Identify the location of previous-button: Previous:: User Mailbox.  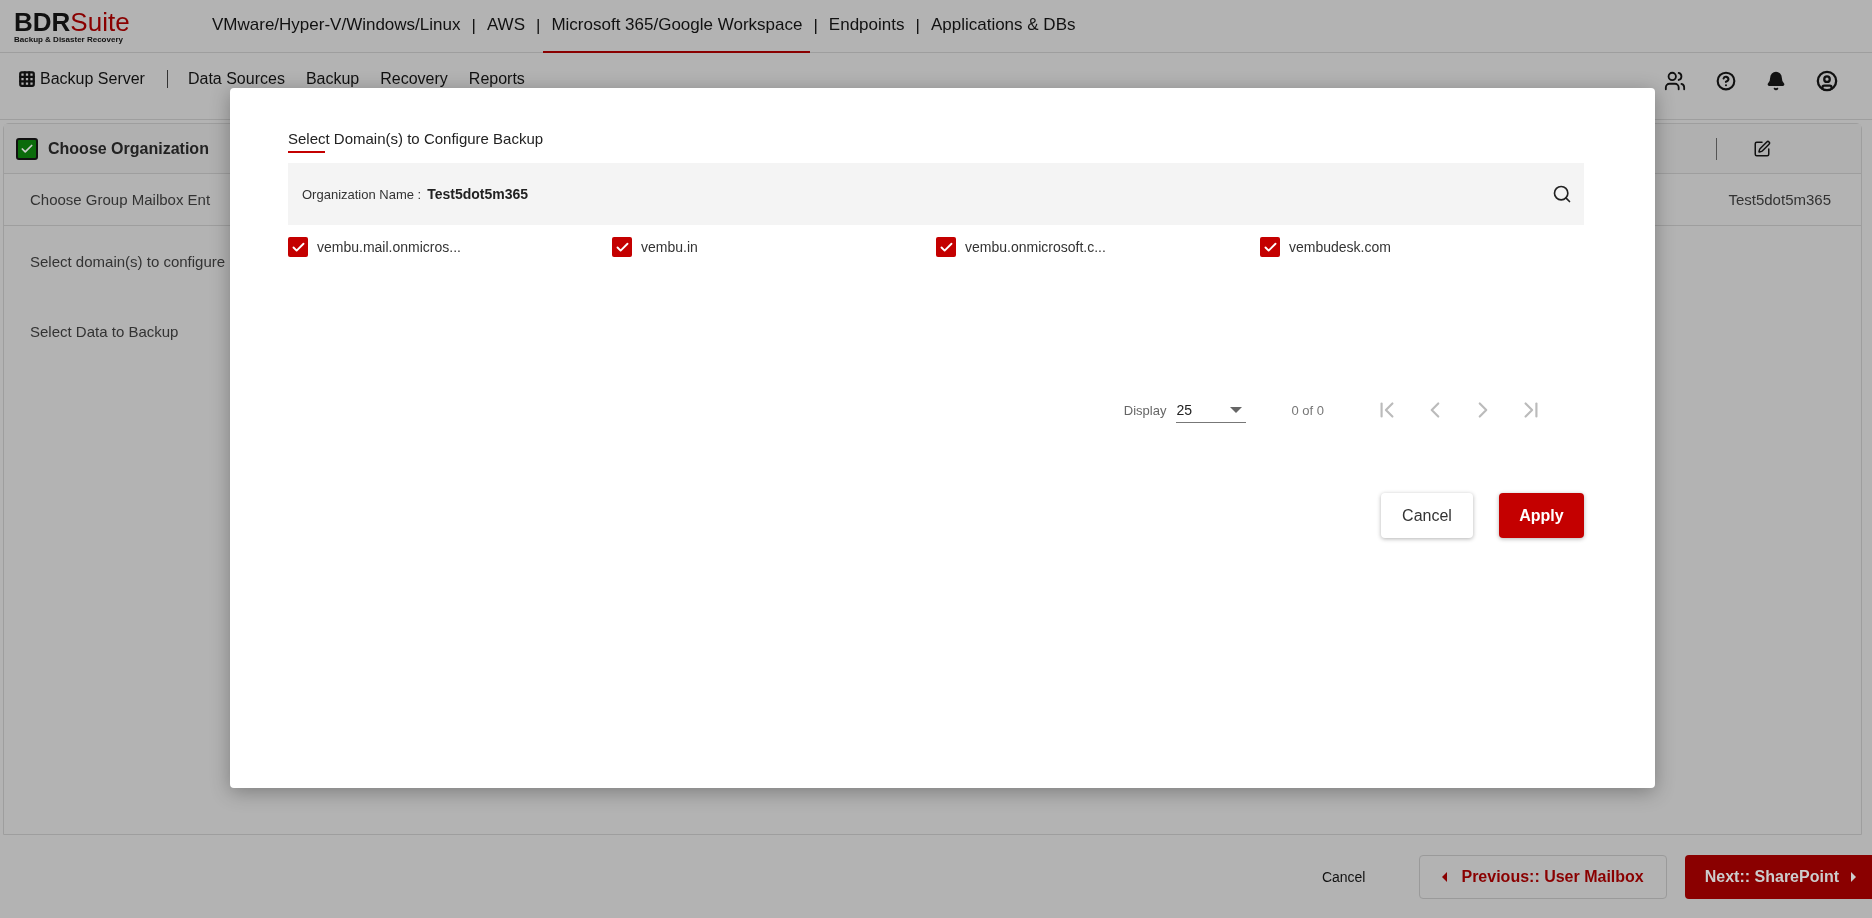
(1543, 876).